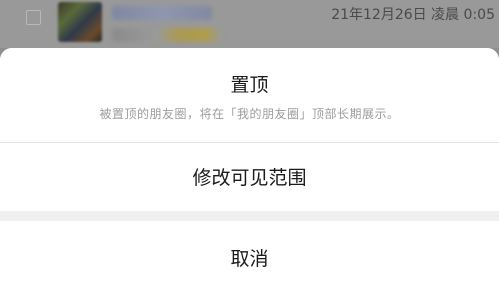 This screenshot has height=281, width=499. I want to click on cancel-label: 取消, so click(249, 259).